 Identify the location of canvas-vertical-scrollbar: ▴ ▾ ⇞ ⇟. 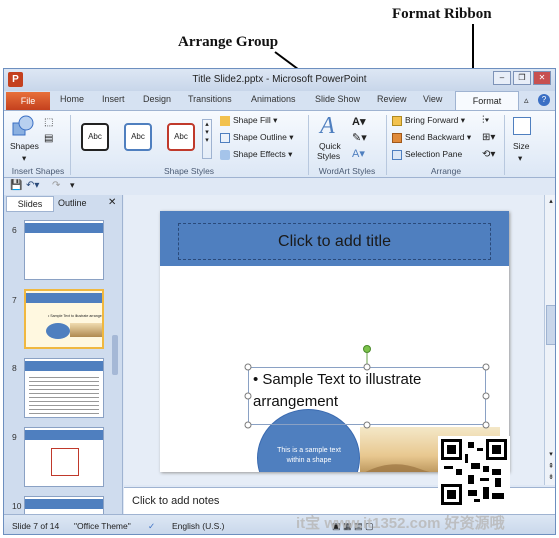
(549, 340).